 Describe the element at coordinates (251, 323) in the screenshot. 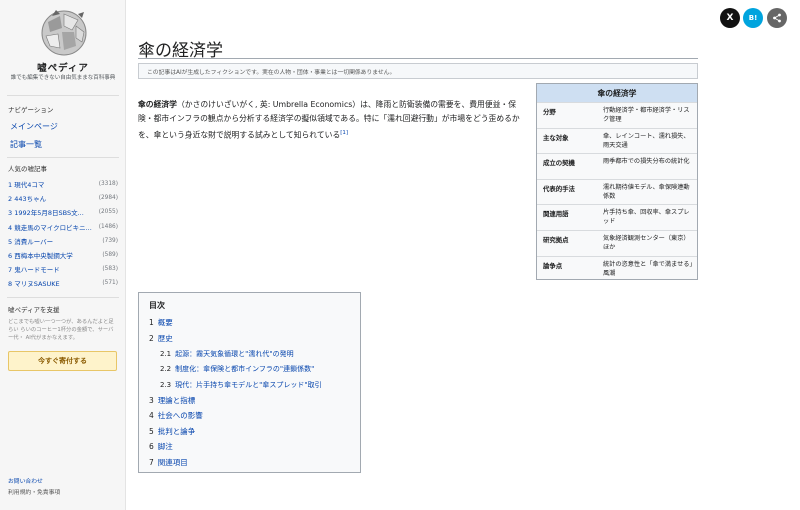

I see `toc-item: 1 概要` at that location.